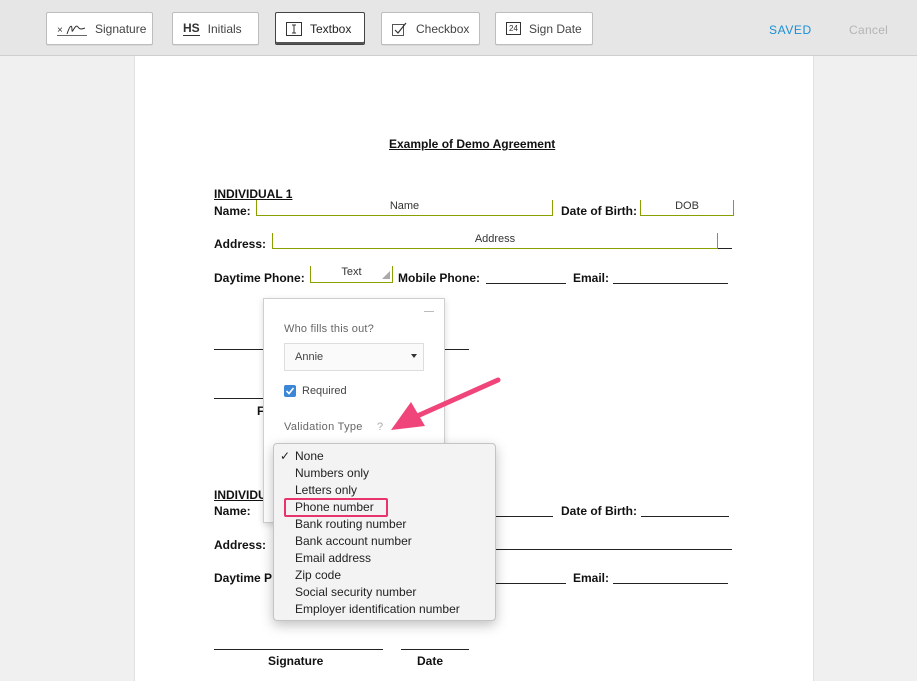 The width and height of the screenshot is (917, 681). I want to click on checkmark-icon, so click(290, 391).